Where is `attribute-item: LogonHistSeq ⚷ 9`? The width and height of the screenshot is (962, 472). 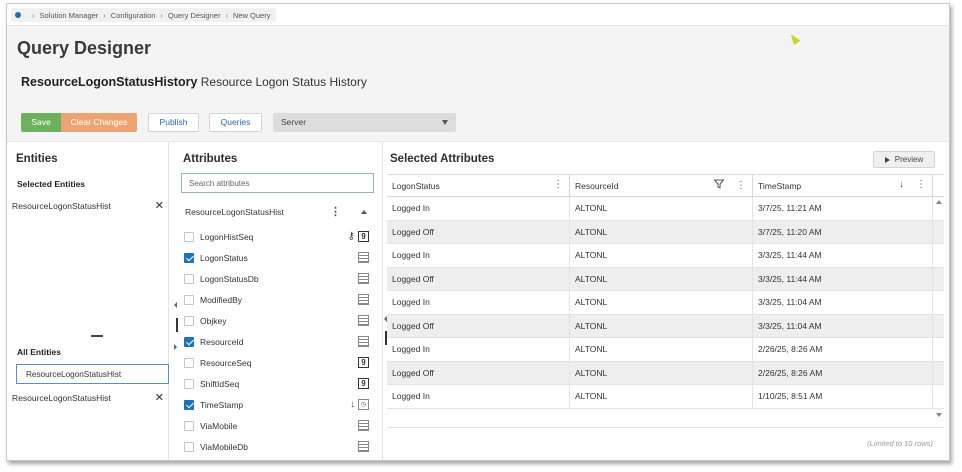 attribute-item: LogonHistSeq ⚷ 9 is located at coordinates (276, 236).